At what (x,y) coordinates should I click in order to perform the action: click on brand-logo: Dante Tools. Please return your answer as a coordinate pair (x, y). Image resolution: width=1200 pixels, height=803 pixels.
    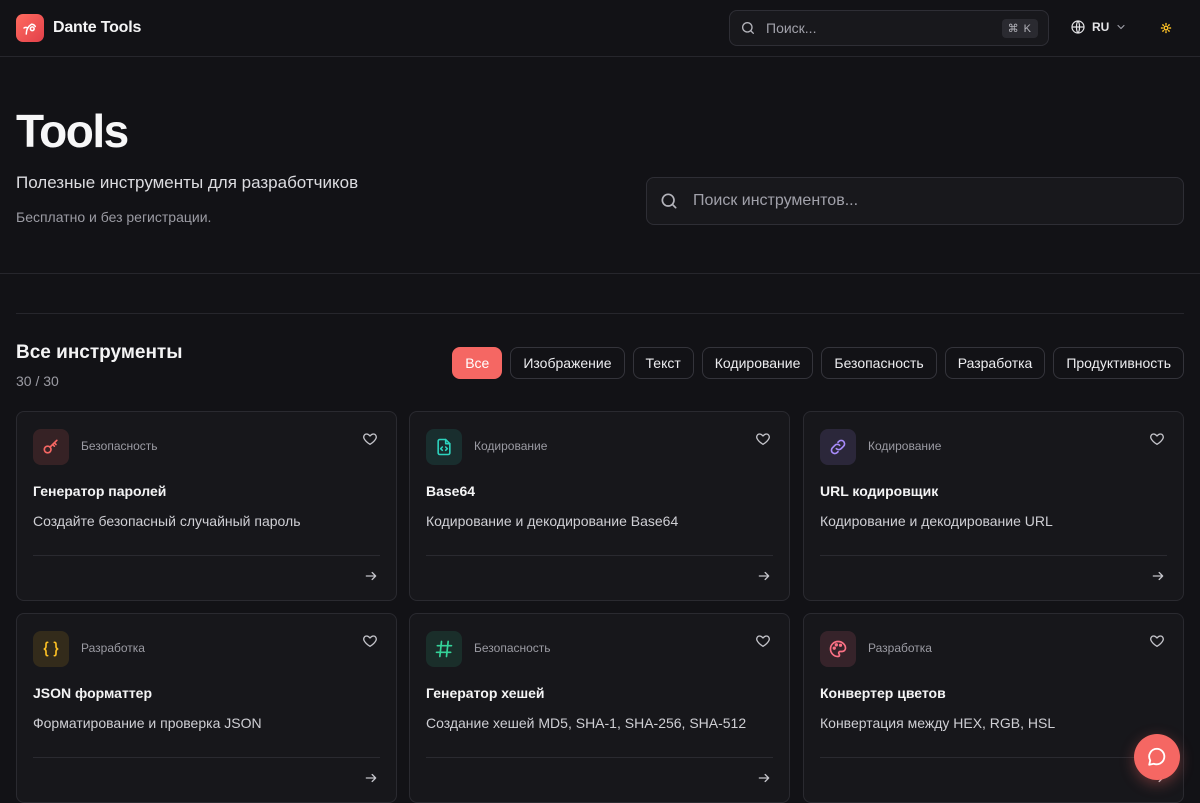
    Looking at the image, I should click on (78, 28).